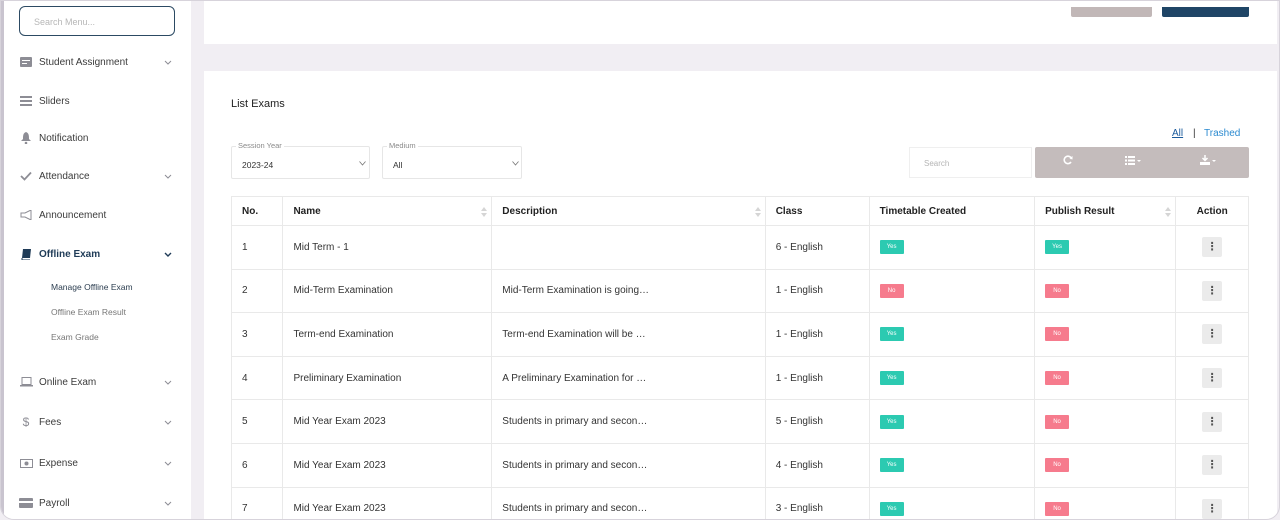 The image size is (1280, 520). I want to click on columns-icon, so click(1133, 161).